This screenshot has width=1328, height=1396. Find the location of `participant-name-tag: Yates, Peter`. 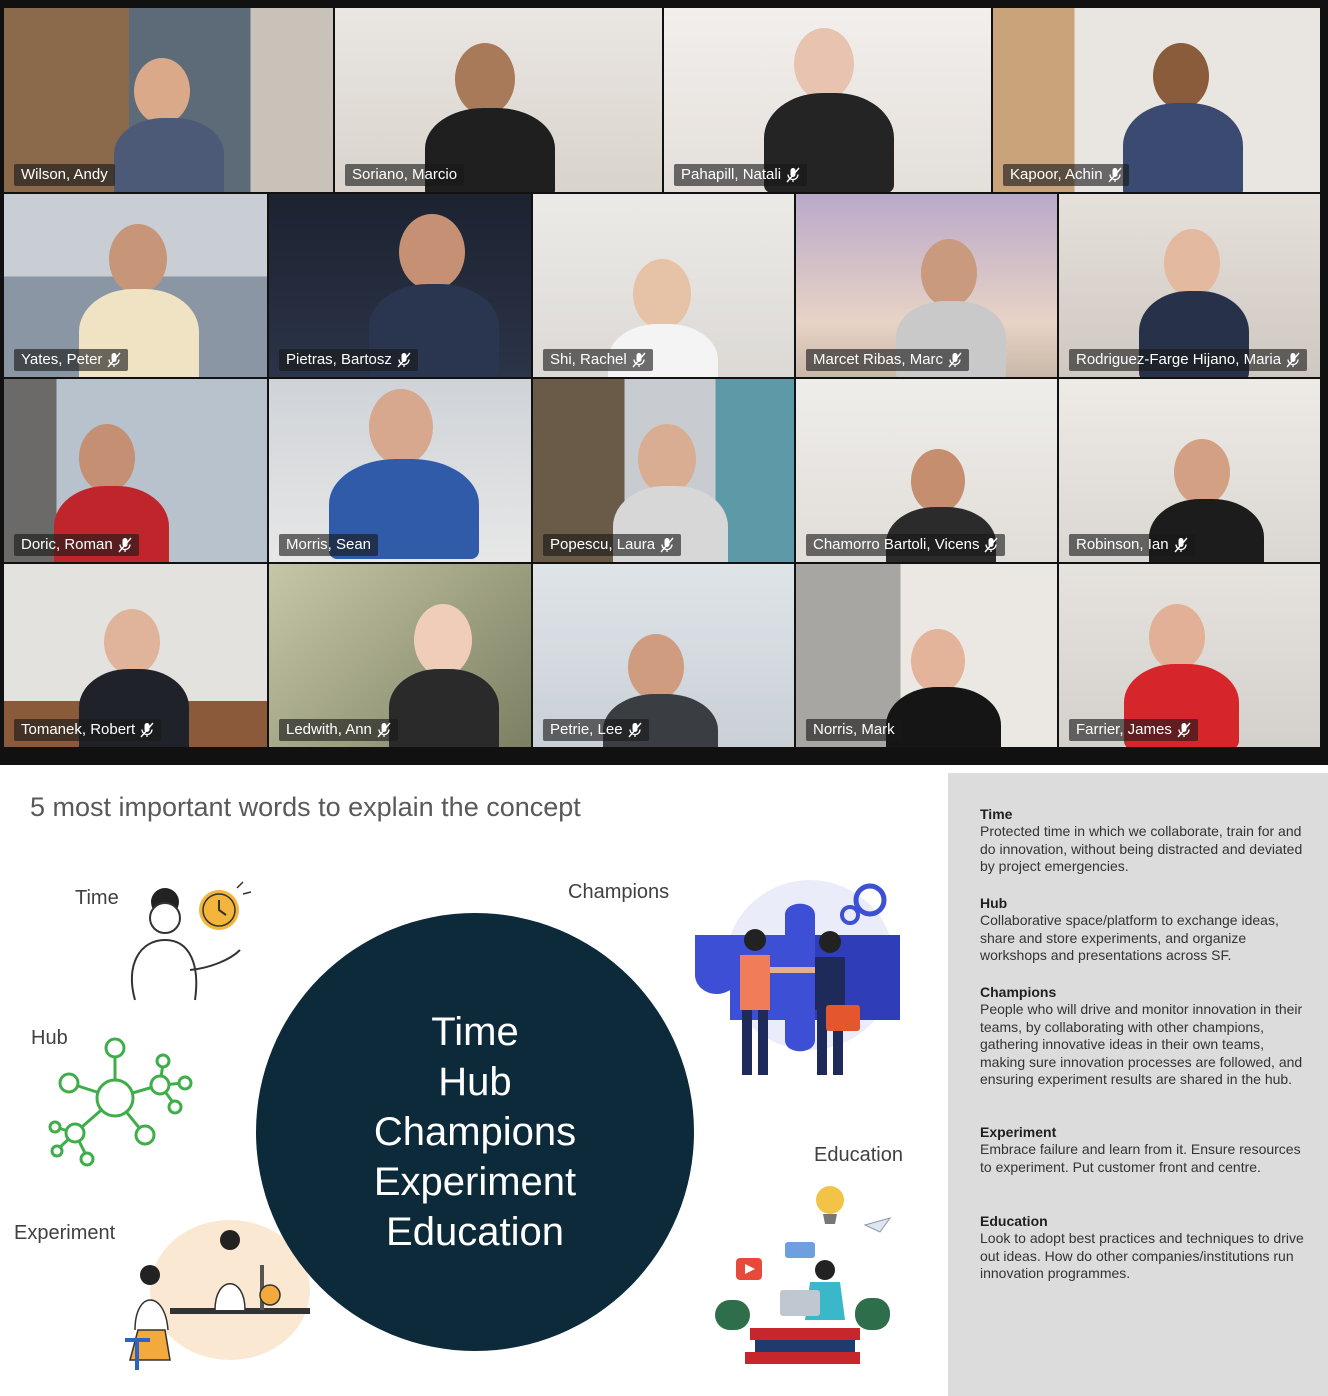

participant-name-tag: Yates, Peter is located at coordinates (71, 360).